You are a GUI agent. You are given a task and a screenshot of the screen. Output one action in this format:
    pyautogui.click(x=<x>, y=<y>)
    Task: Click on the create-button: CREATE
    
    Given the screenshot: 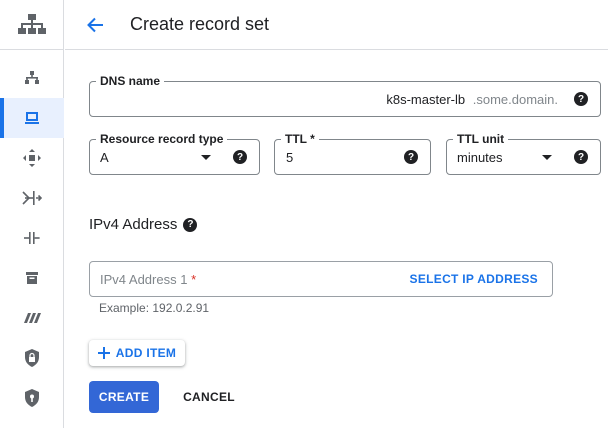 What is the action you would take?
    pyautogui.click(x=124, y=397)
    